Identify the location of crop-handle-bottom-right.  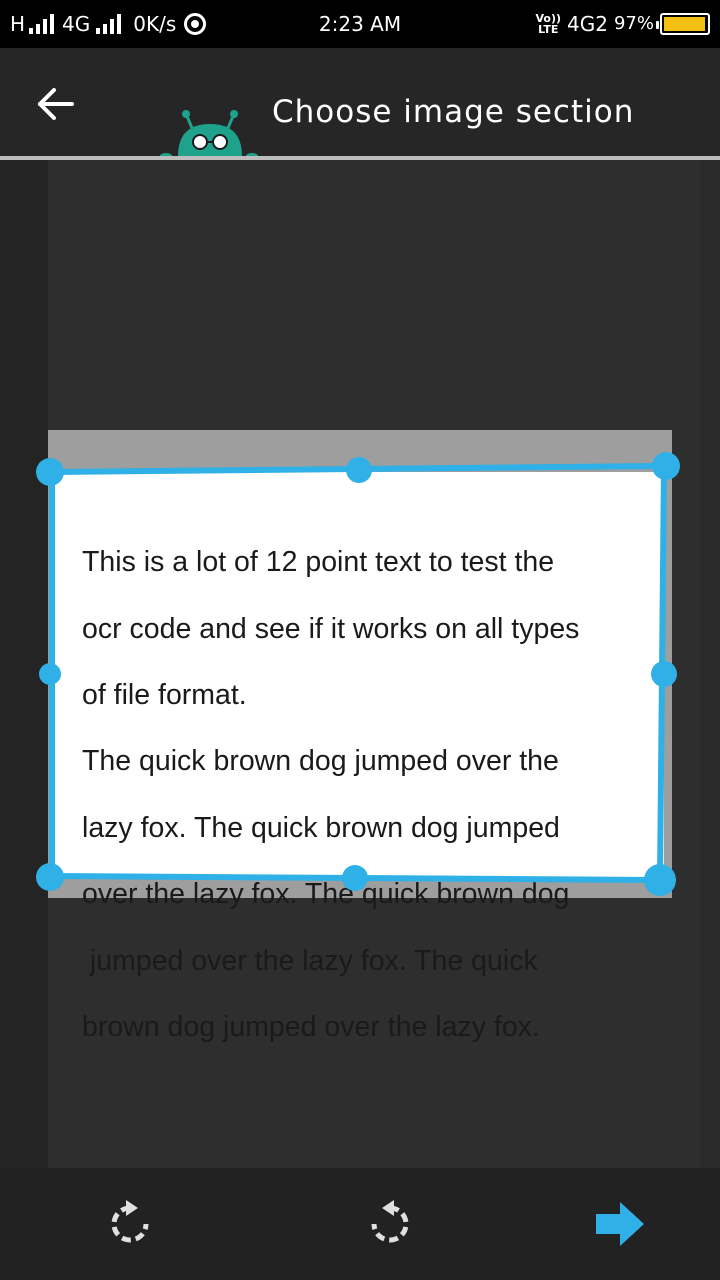
(660, 880).